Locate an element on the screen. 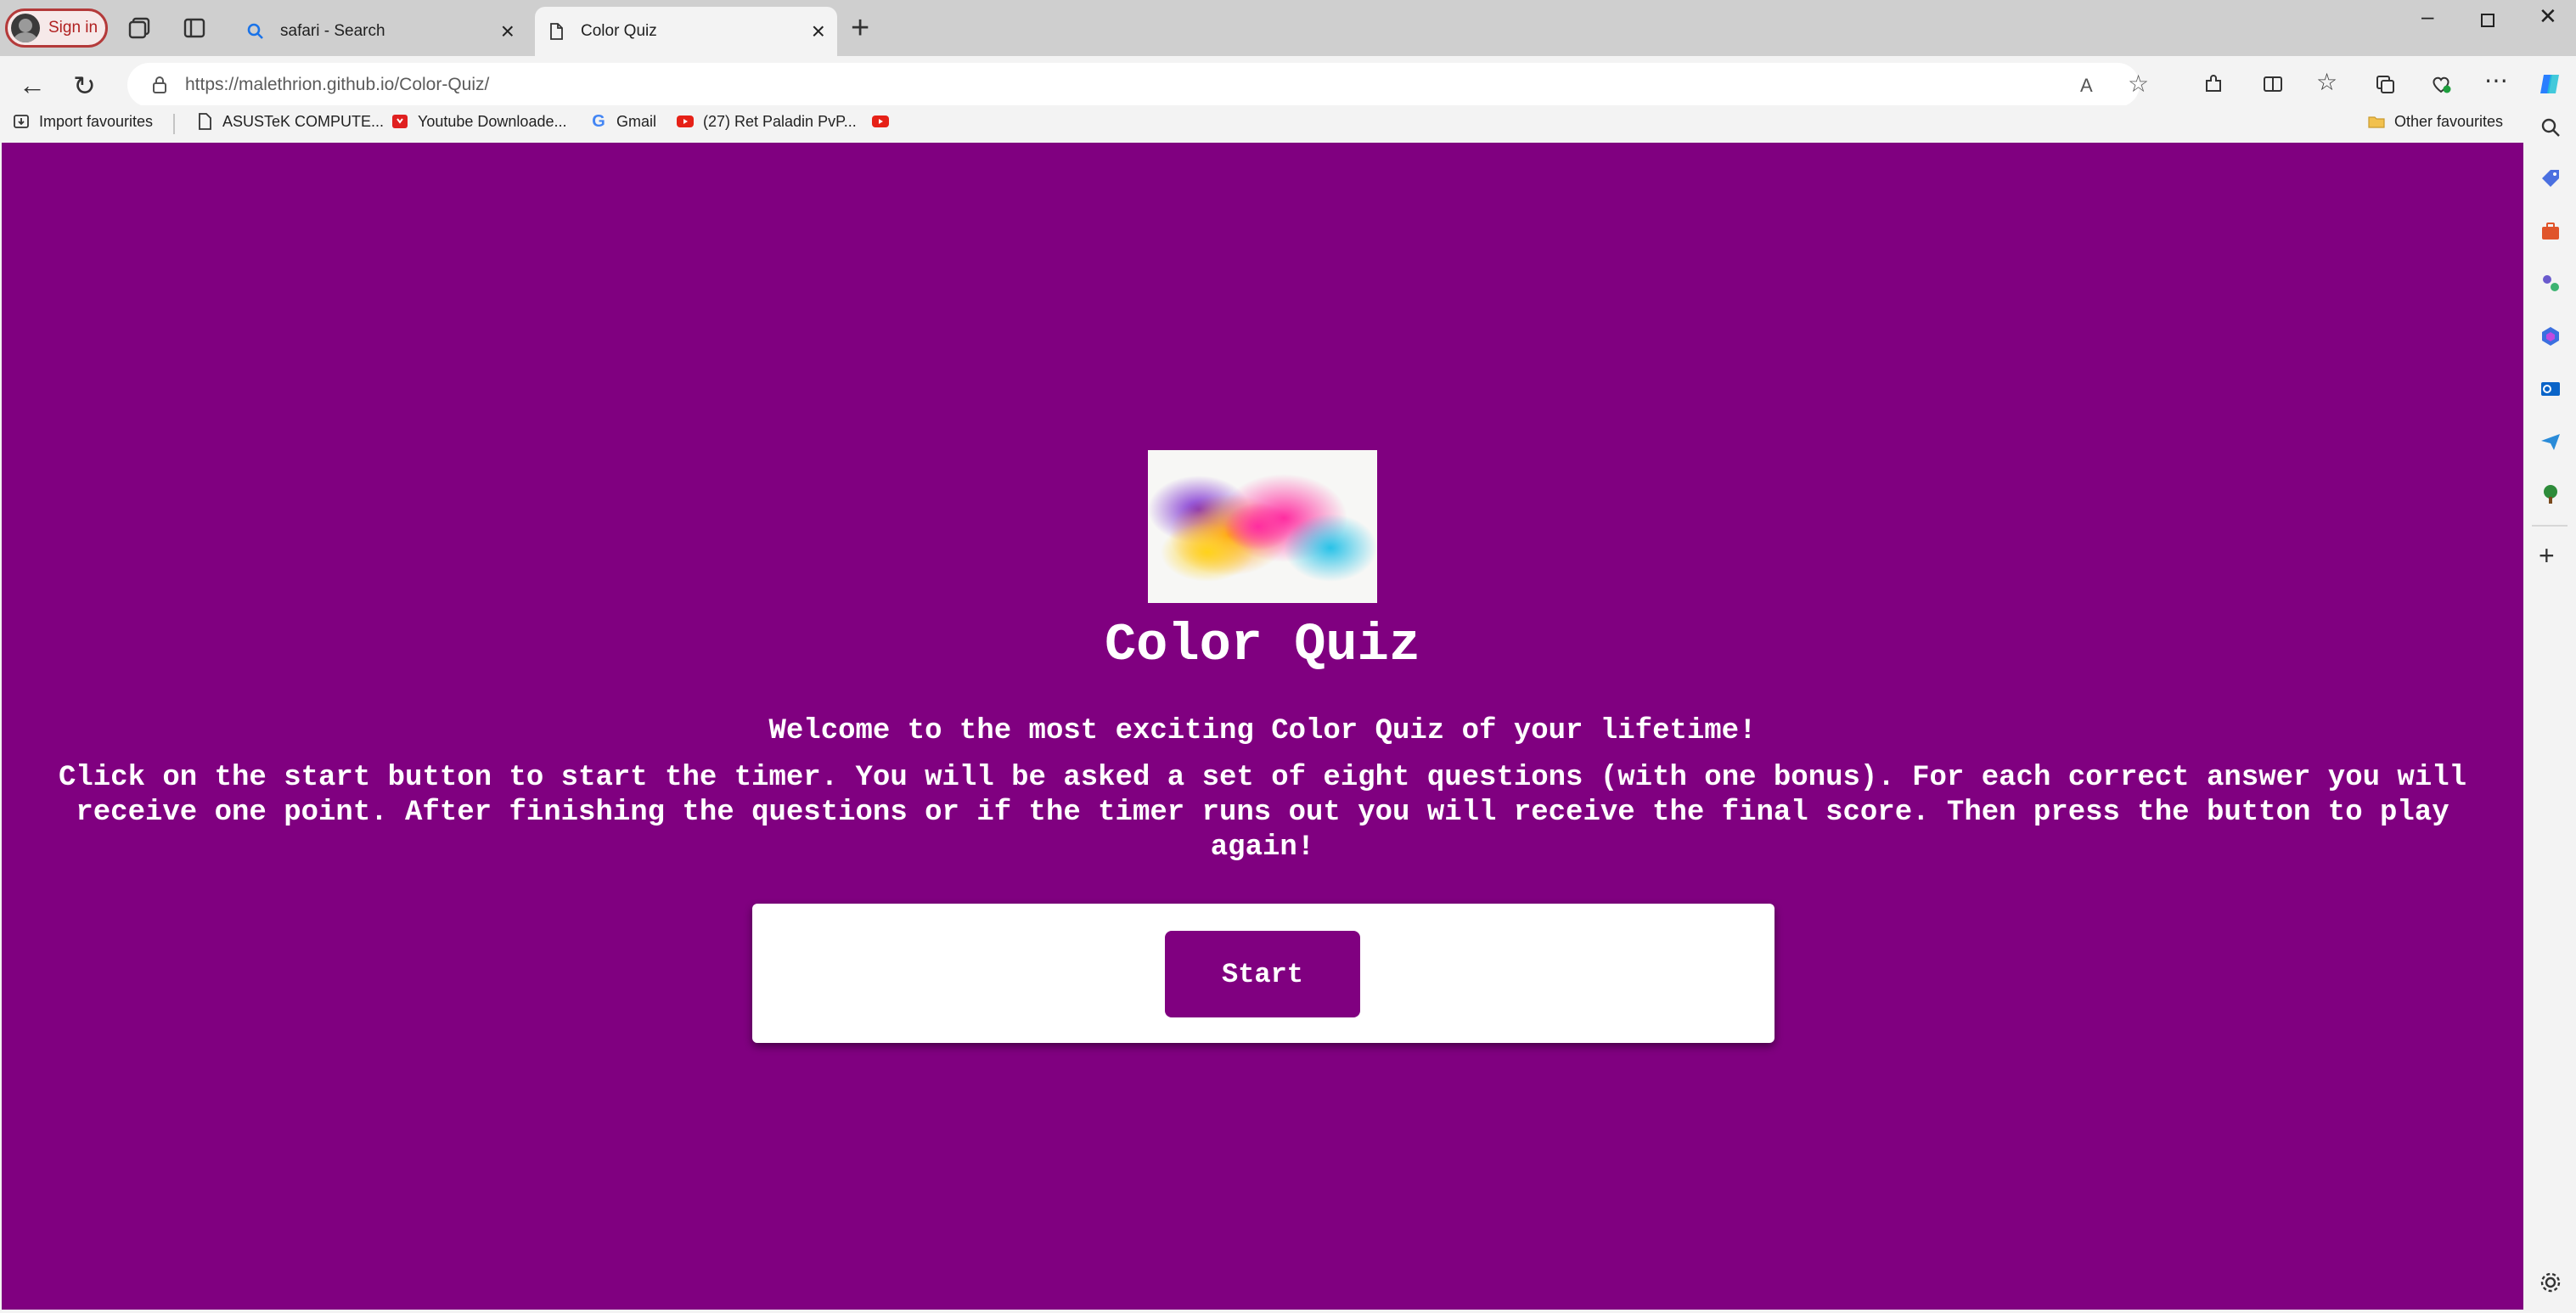 The height and width of the screenshot is (1313, 2576). shopping-tag-icon is located at coordinates (2550, 178).